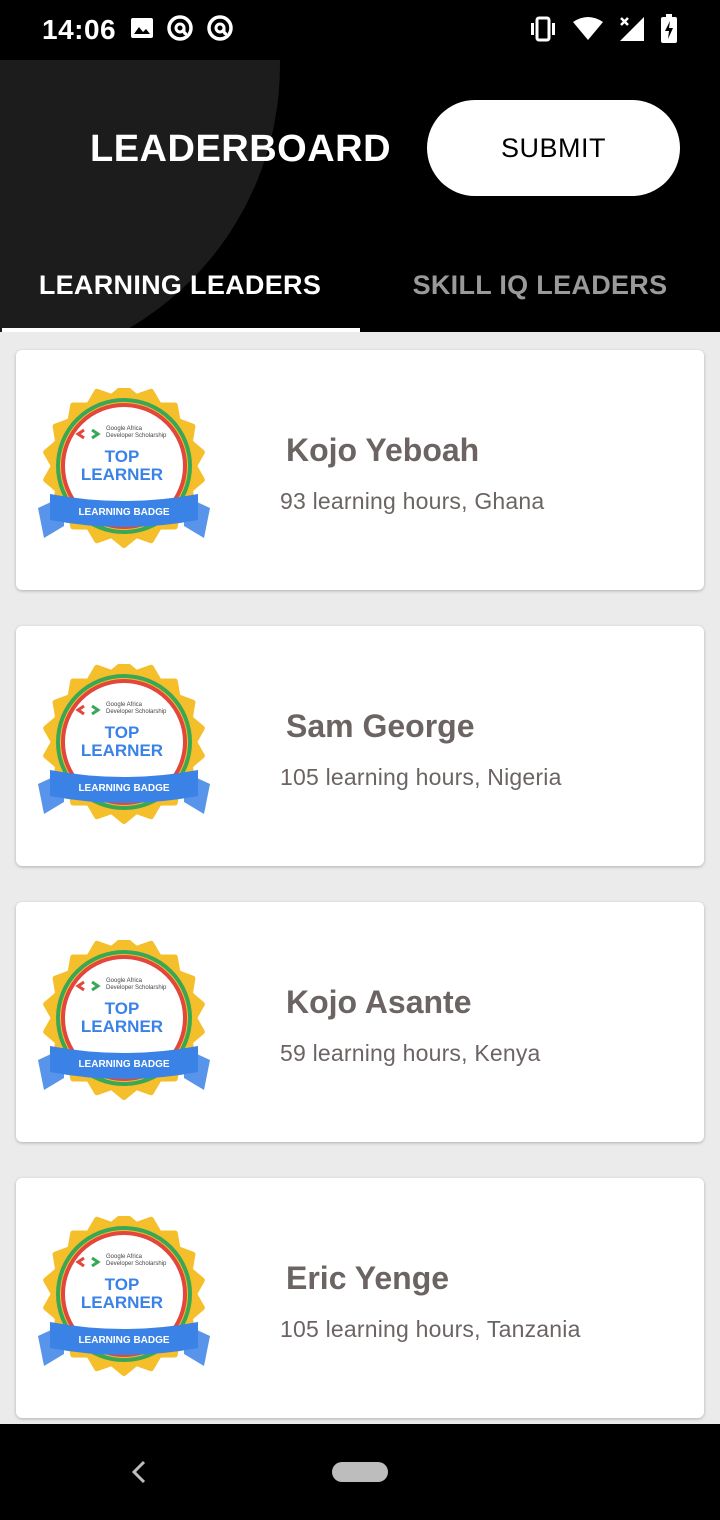 This screenshot has width=720, height=1520. I want to click on tab-learning-leaders: LEARNING LEADERS, so click(180, 294).